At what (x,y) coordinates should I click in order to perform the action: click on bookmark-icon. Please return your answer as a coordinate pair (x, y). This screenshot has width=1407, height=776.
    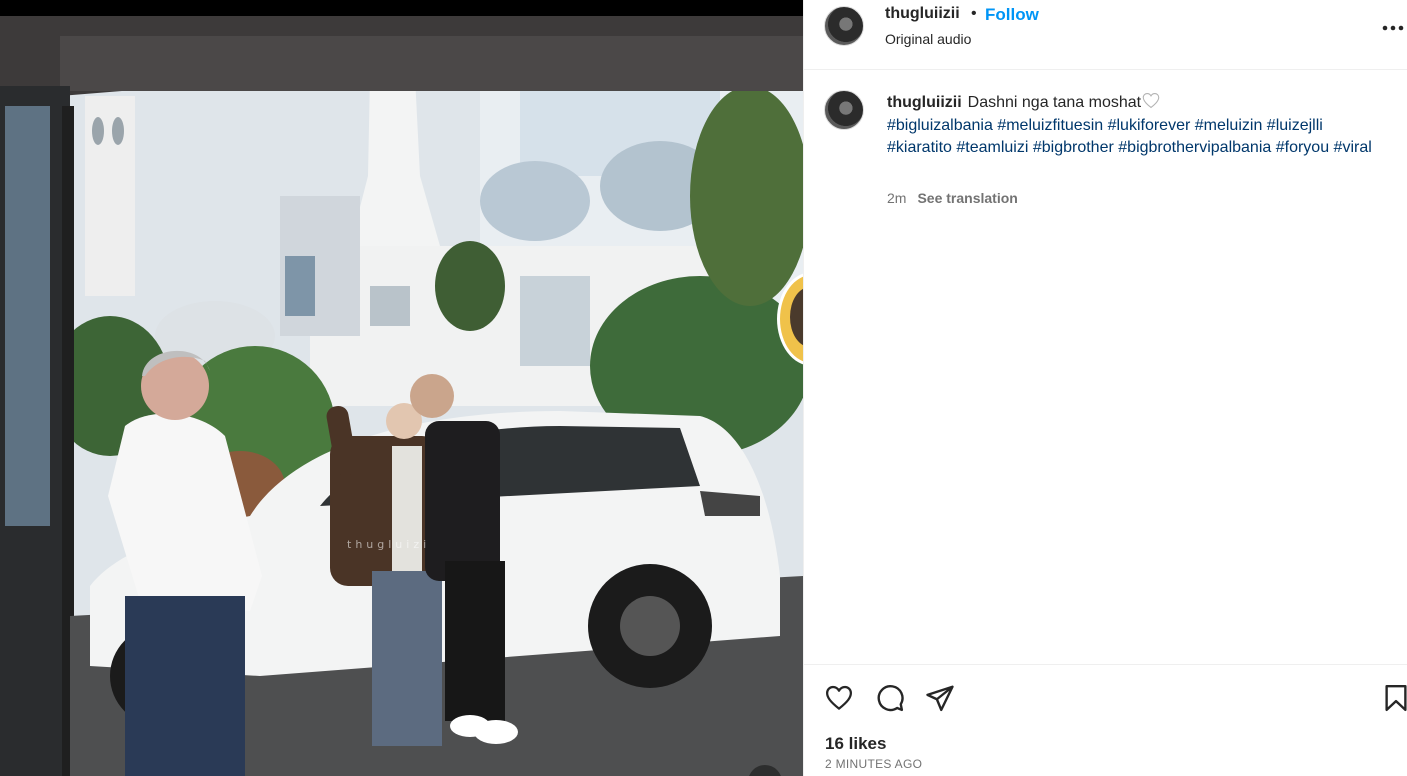
    Looking at the image, I should click on (1394, 698).